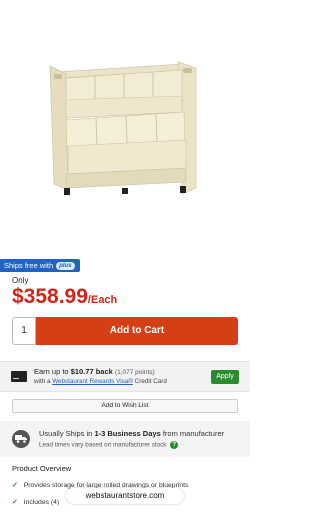 Image resolution: width=320 pixels, height=515 pixels. What do you see at coordinates (19, 376) in the screenshot?
I see `credit-card-icon` at bounding box center [19, 376].